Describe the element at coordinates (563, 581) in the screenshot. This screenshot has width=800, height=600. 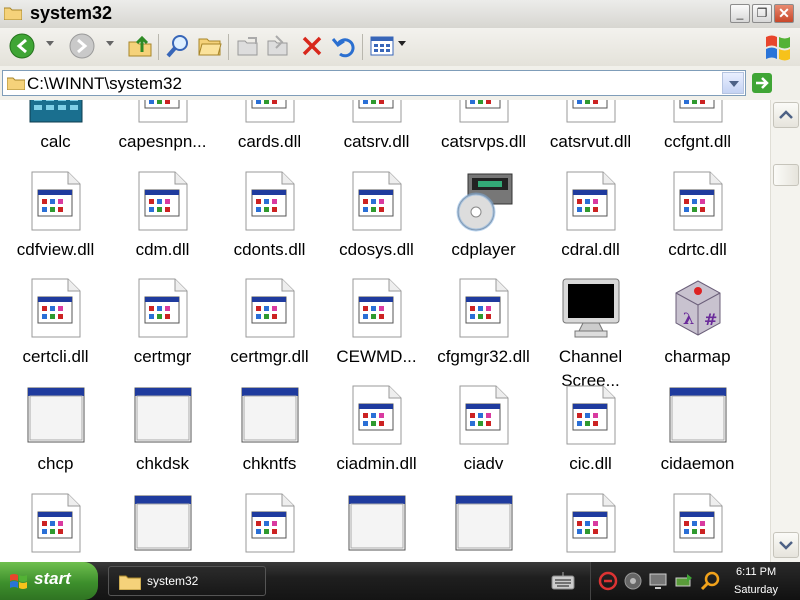
I see `keyboard-icon` at that location.